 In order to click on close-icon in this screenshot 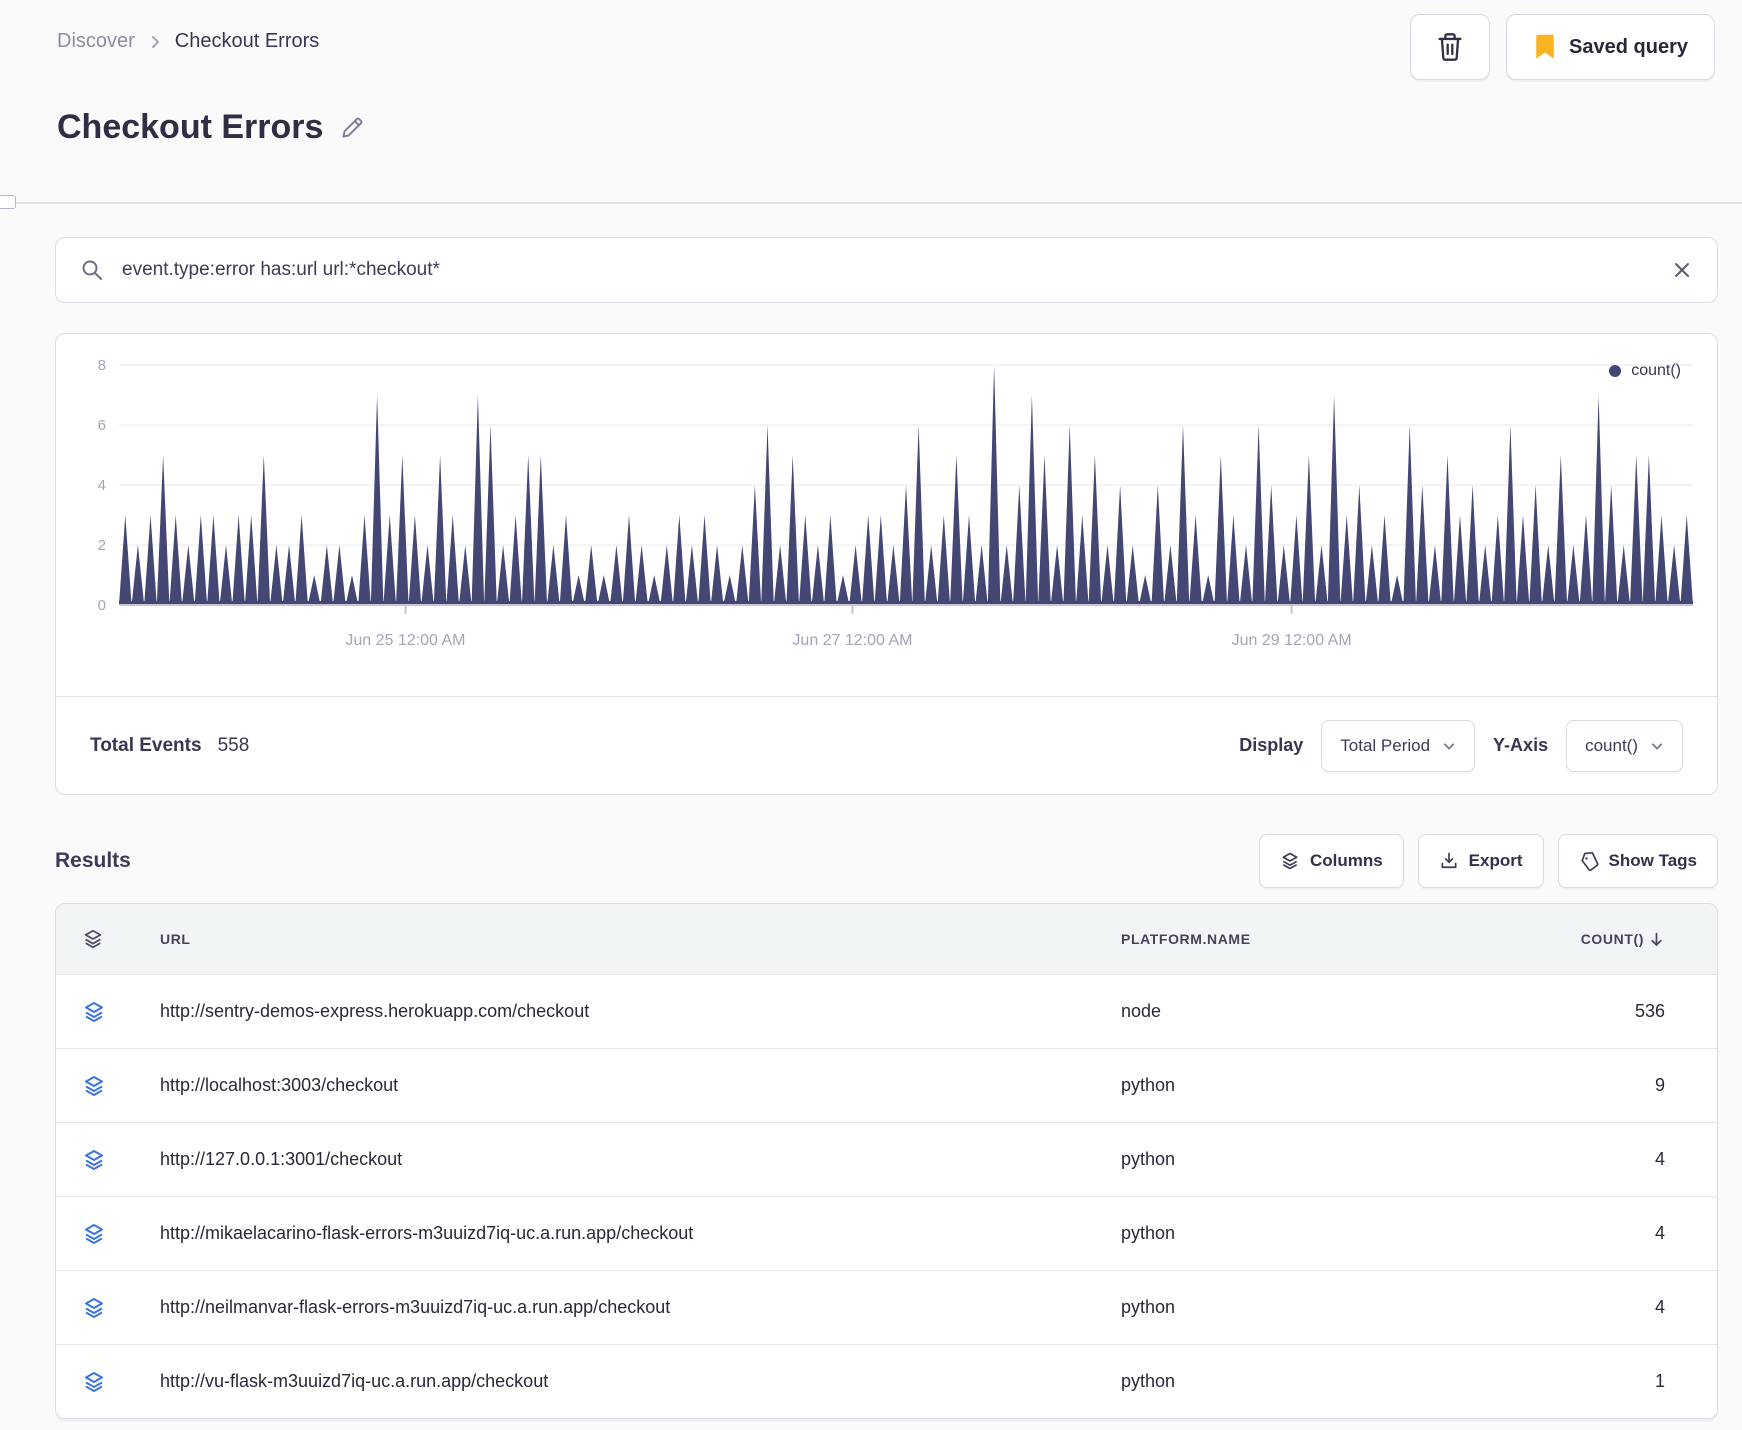, I will do `click(1682, 270)`.